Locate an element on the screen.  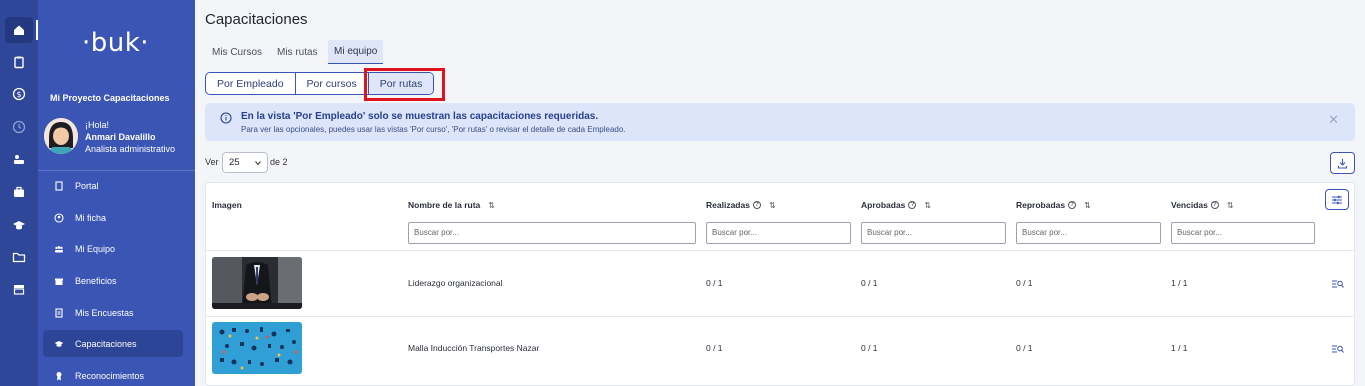
sidebar-item-mi-ficha: Mi ficha is located at coordinates (113, 217).